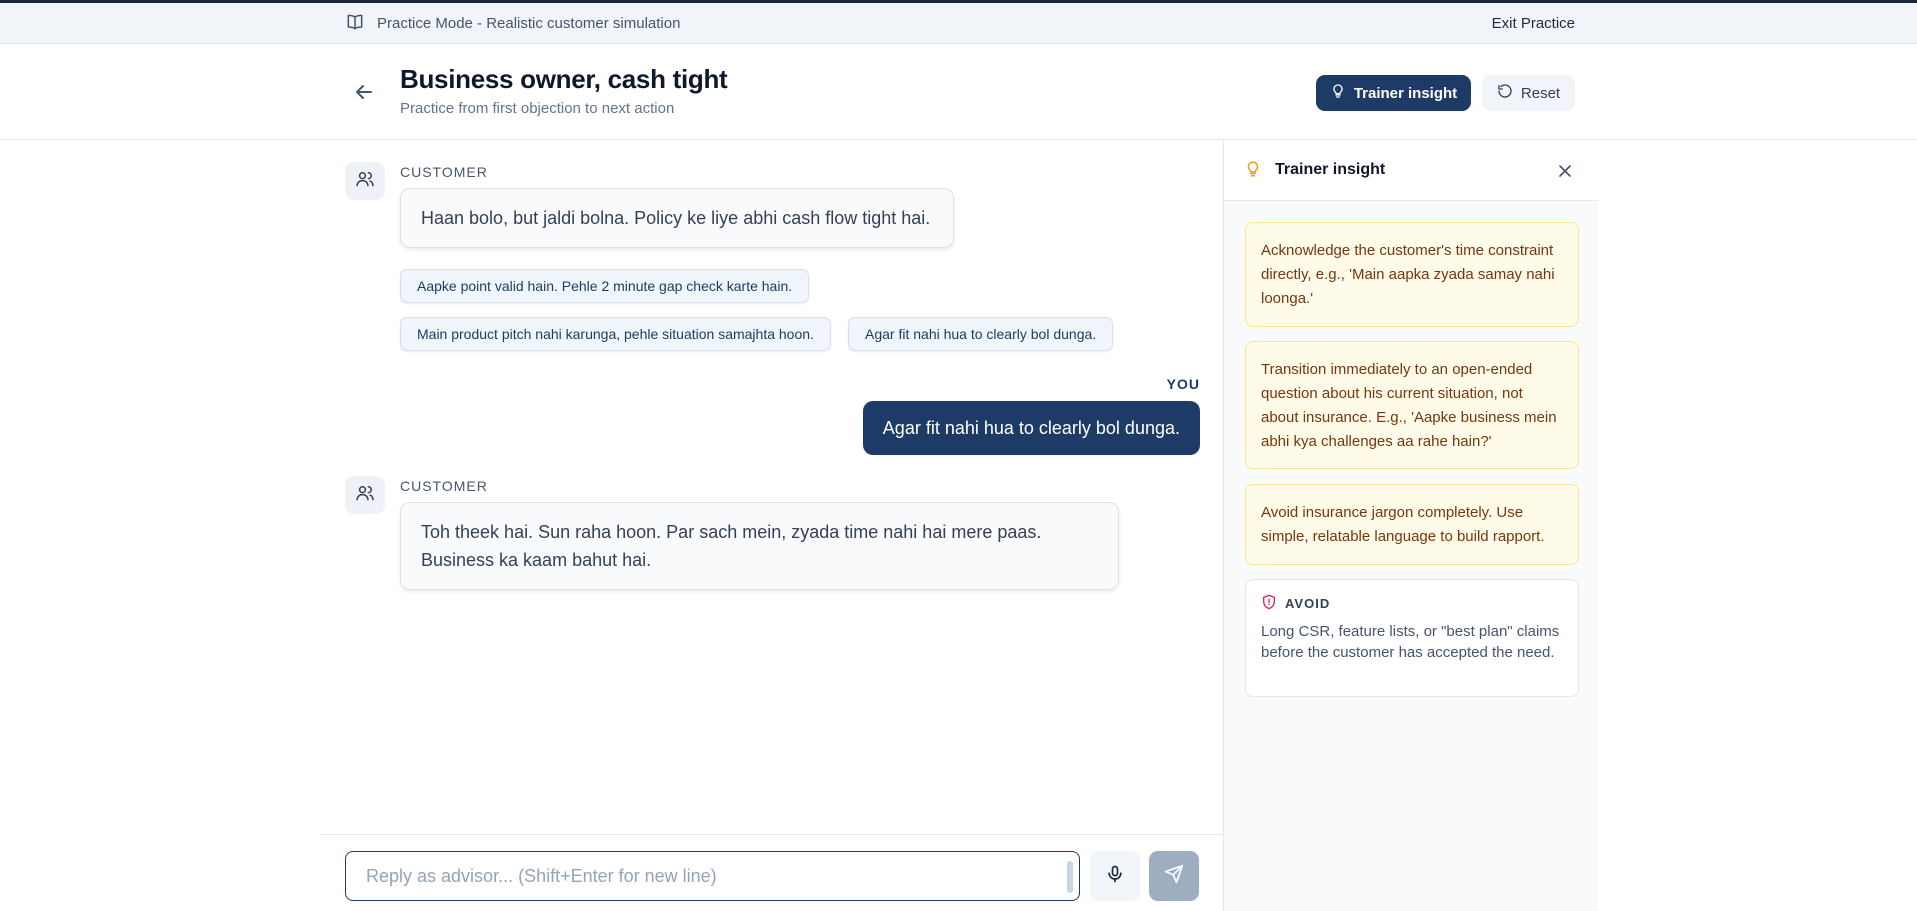 The image size is (1917, 911). I want to click on exit-practice-link: Exit Practice, so click(1533, 23).